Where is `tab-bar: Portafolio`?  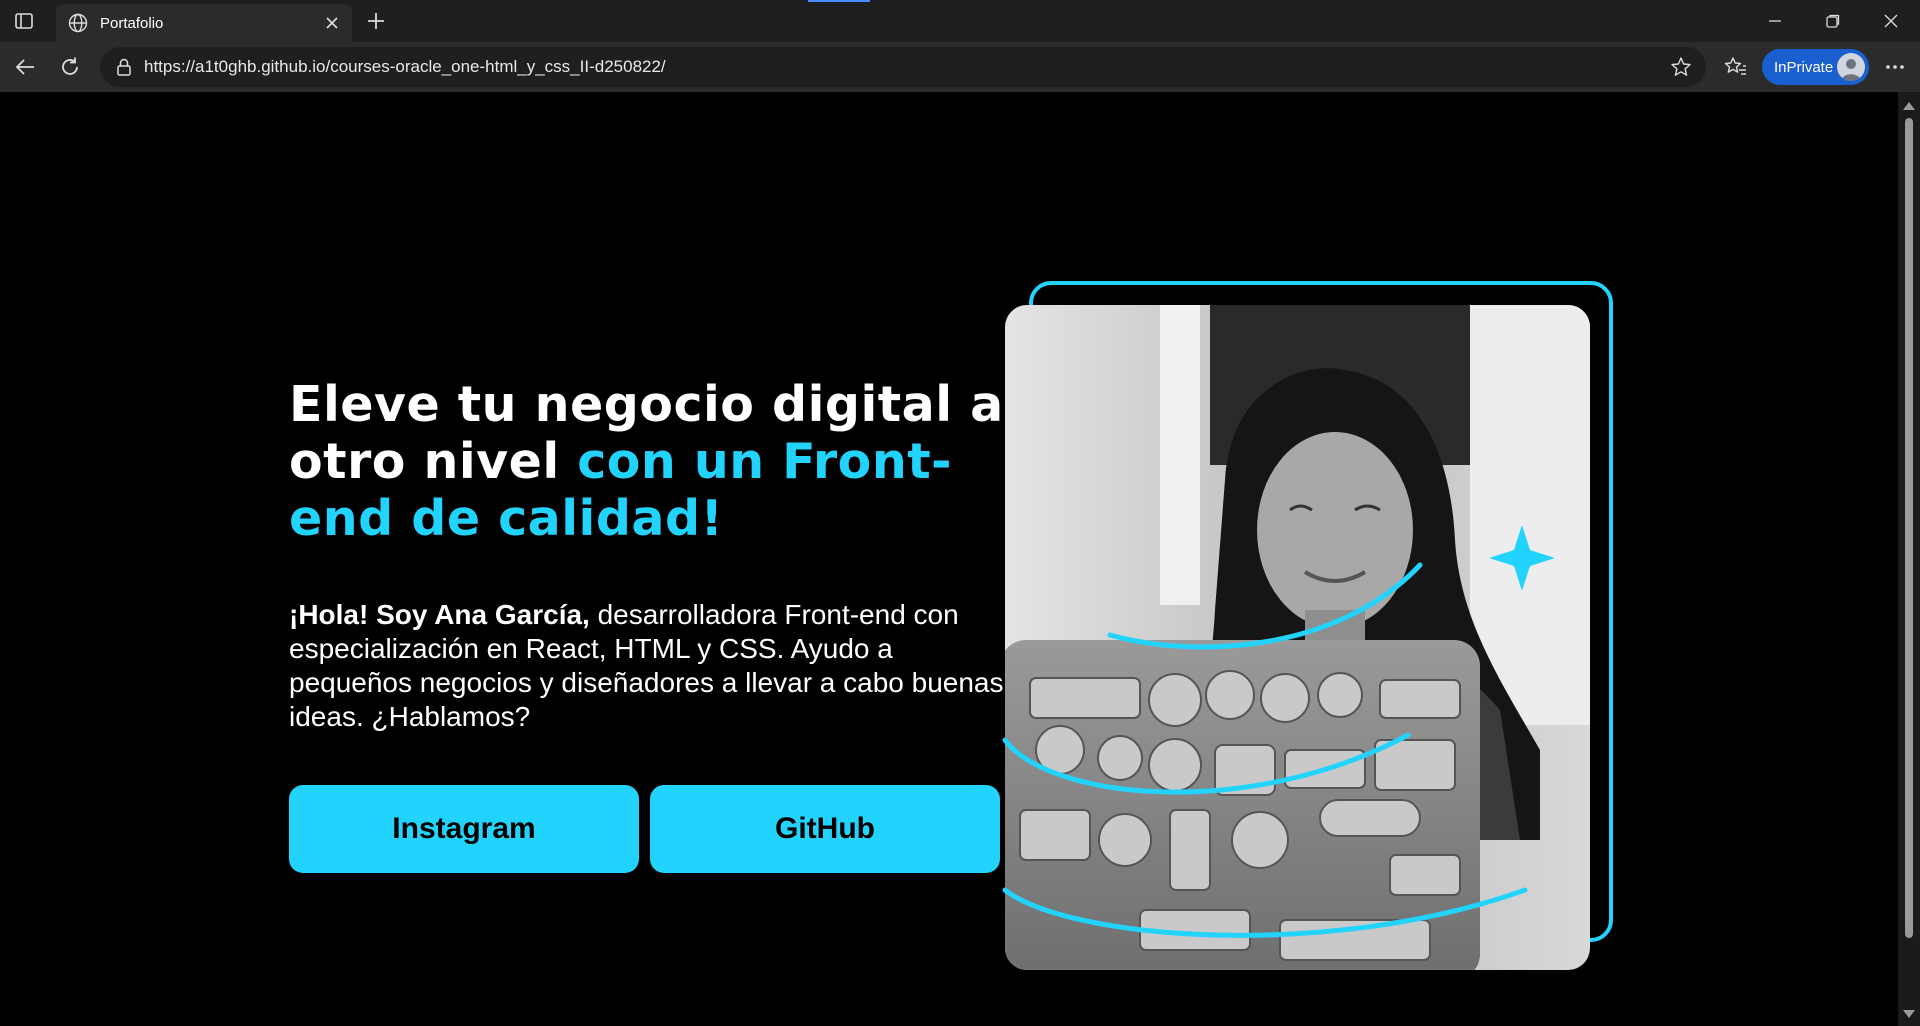 tab-bar: Portafolio is located at coordinates (960, 21).